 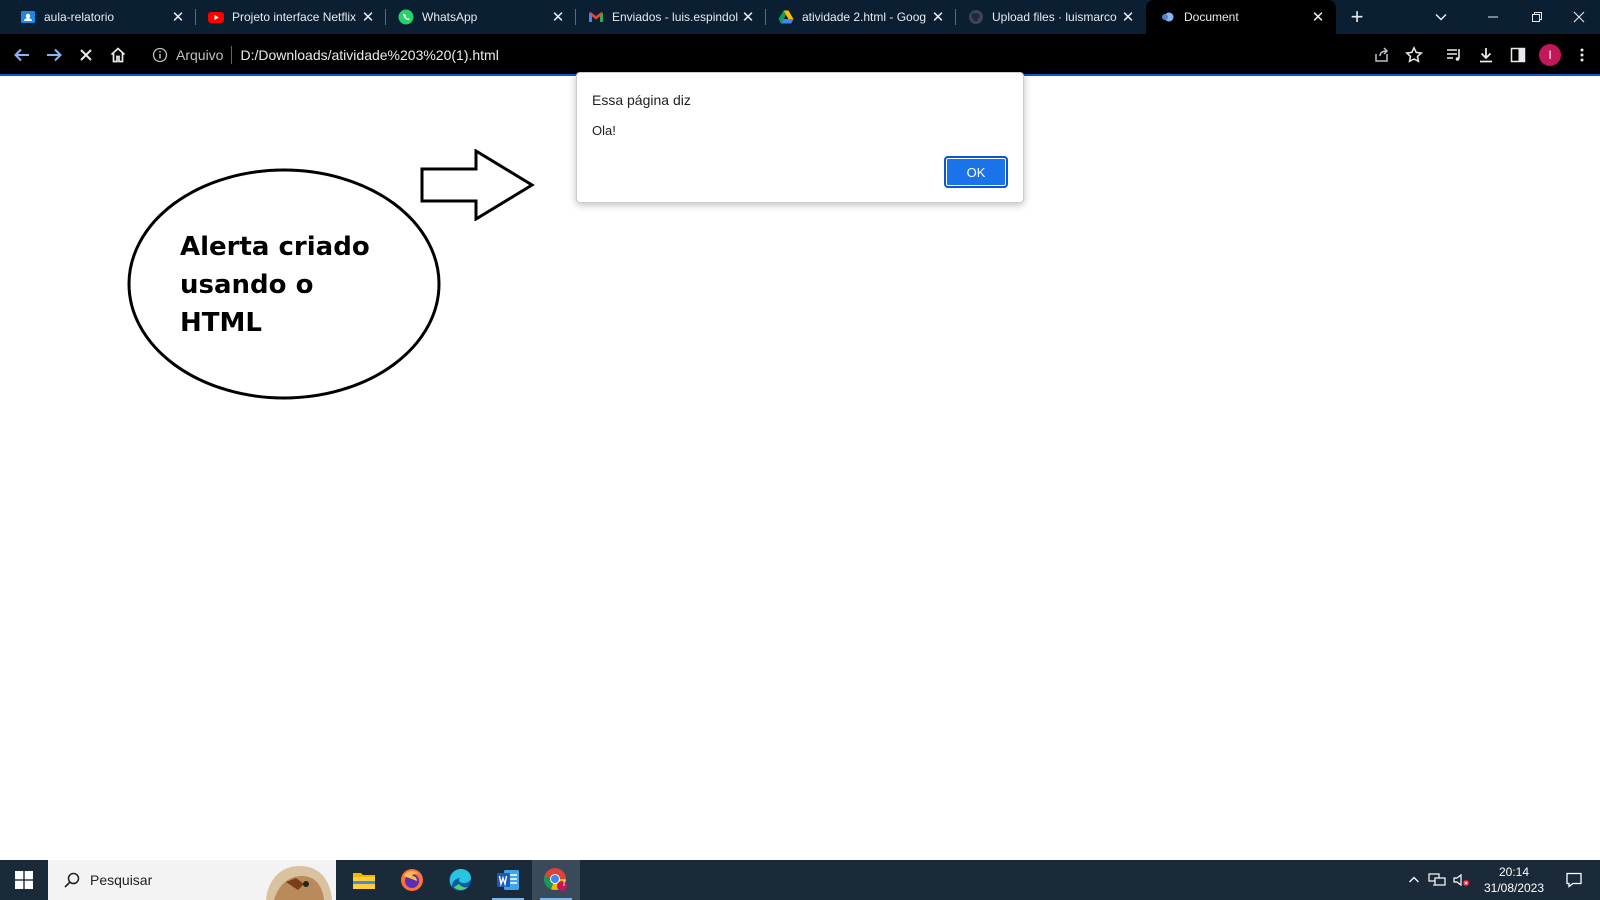 I want to click on windows-taskbar: Pesquisar I 20:14 31/08/2023, so click(x=800, y=880).